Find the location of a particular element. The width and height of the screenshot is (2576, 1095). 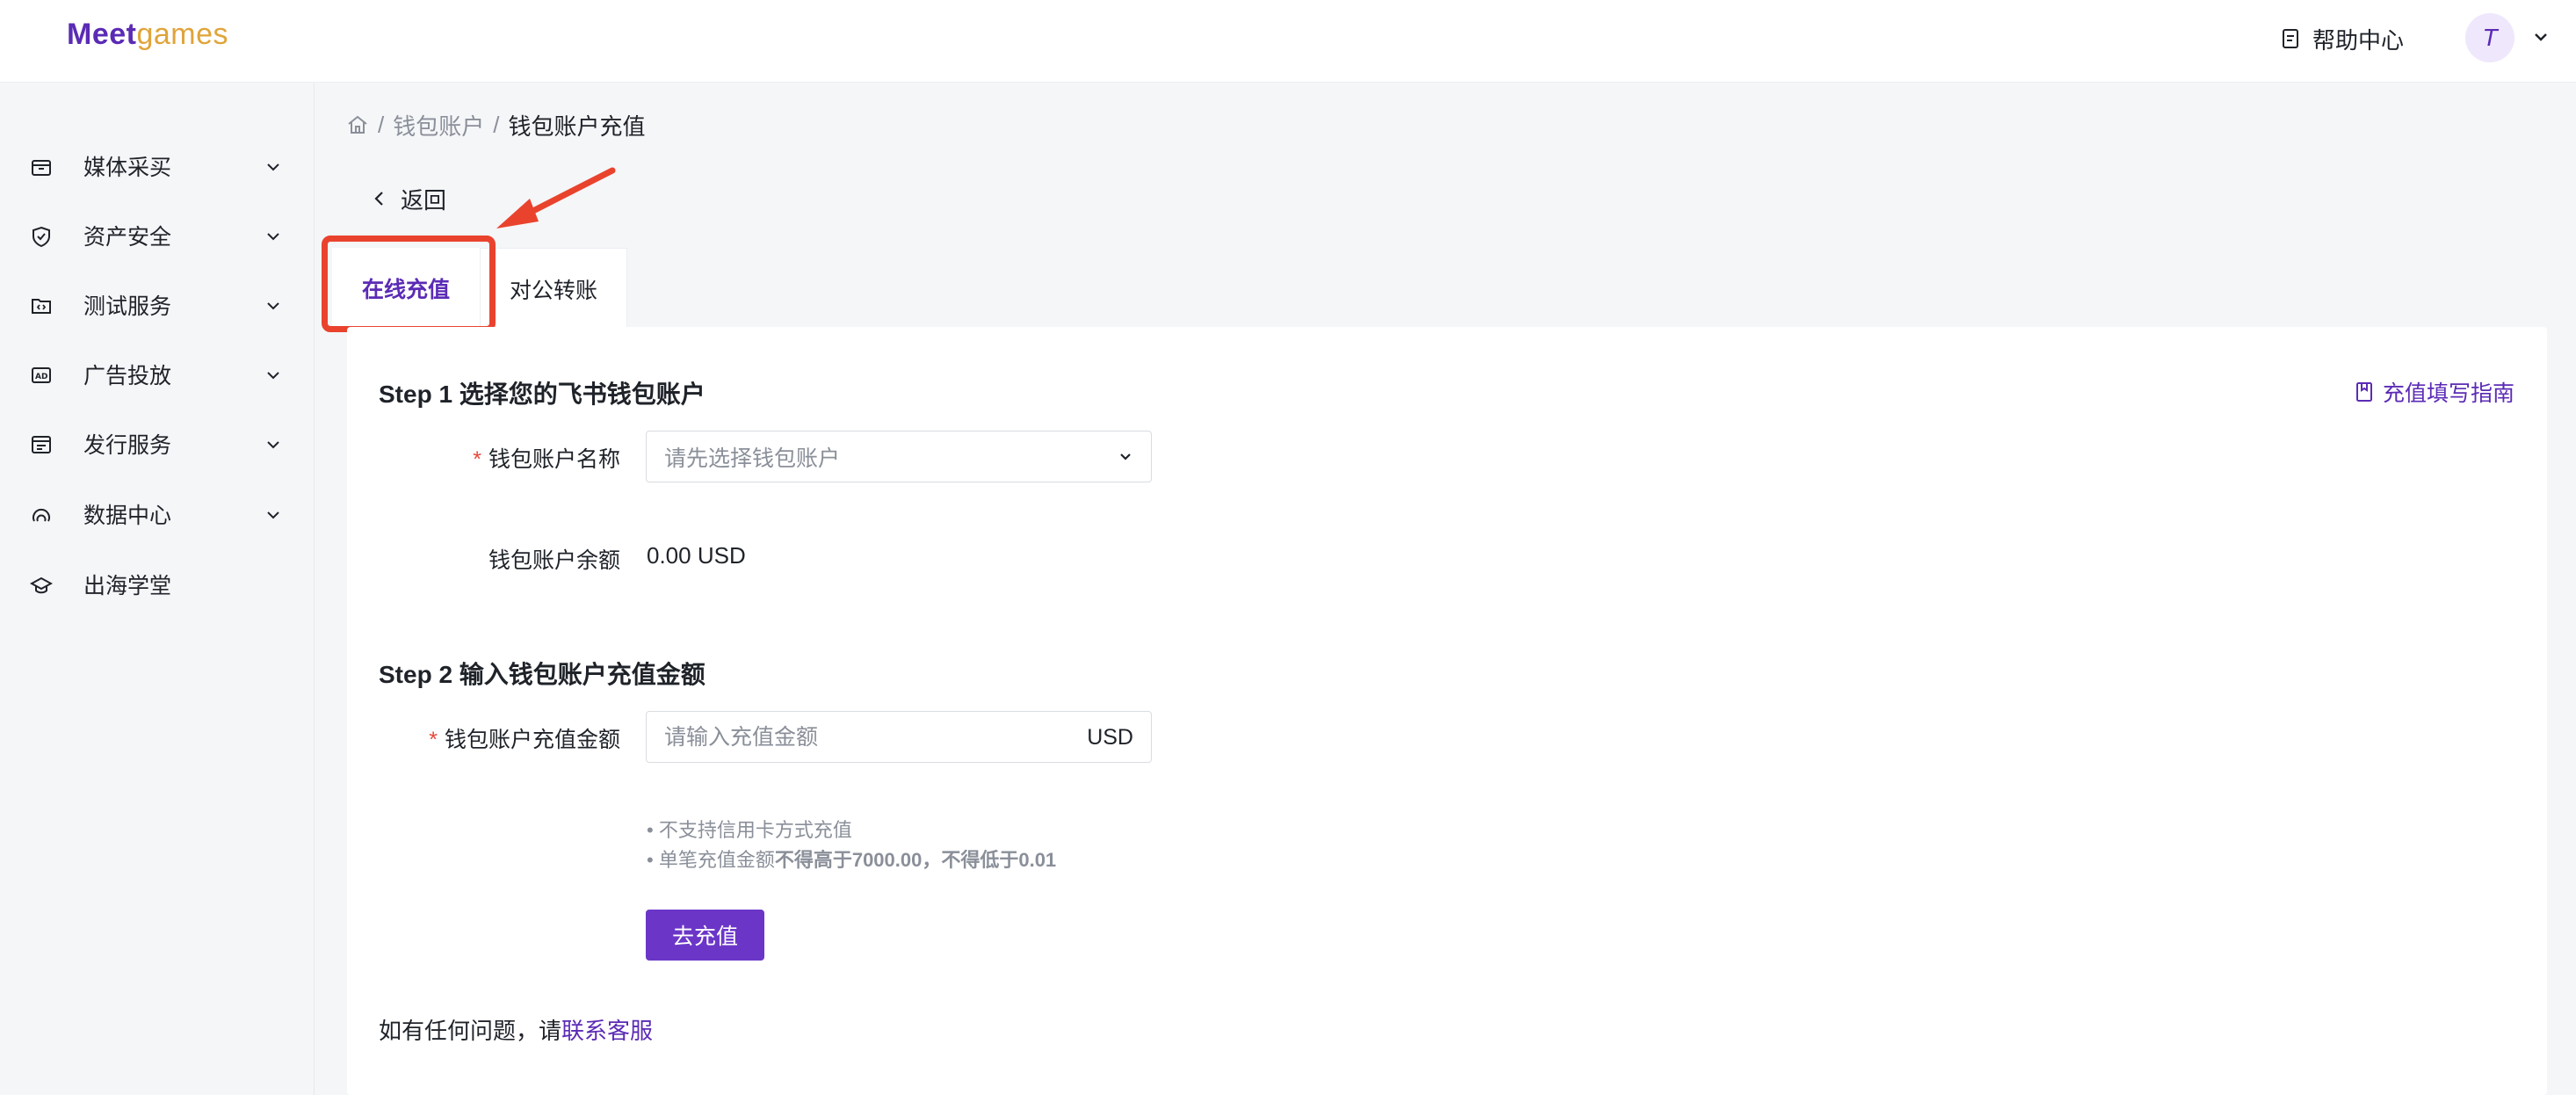

tab-label: 对公转账 is located at coordinates (553, 290).